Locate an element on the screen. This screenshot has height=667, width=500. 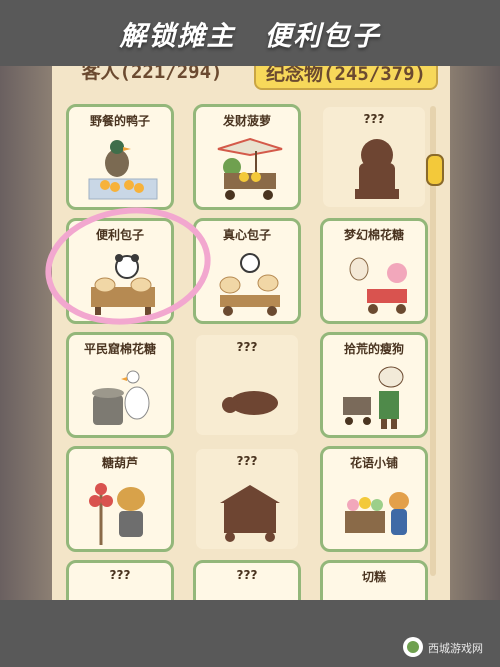
lying-animal-silhouette-icon is located at coordinates (250, 403).